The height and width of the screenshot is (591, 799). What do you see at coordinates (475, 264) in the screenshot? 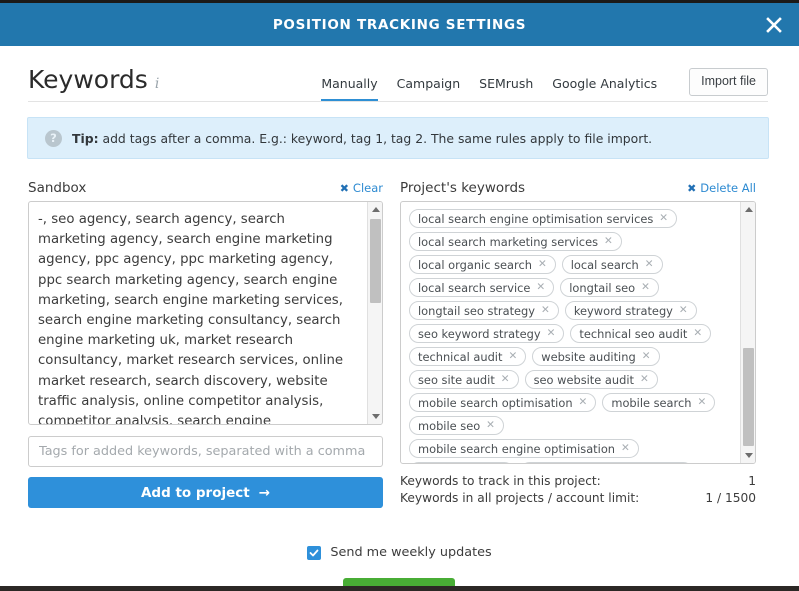
I see `keyword-tag-label: local organic search` at bounding box center [475, 264].